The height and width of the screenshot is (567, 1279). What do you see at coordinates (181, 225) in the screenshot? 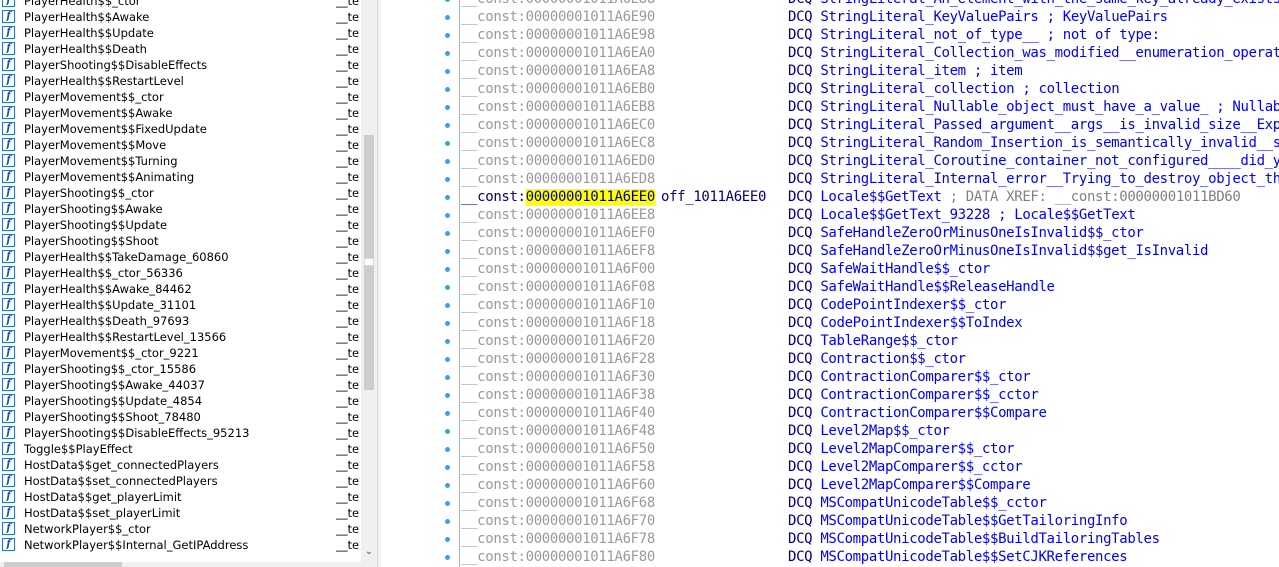
I see `function-list-item: f PlayerShooting$$Update __te:` at bounding box center [181, 225].